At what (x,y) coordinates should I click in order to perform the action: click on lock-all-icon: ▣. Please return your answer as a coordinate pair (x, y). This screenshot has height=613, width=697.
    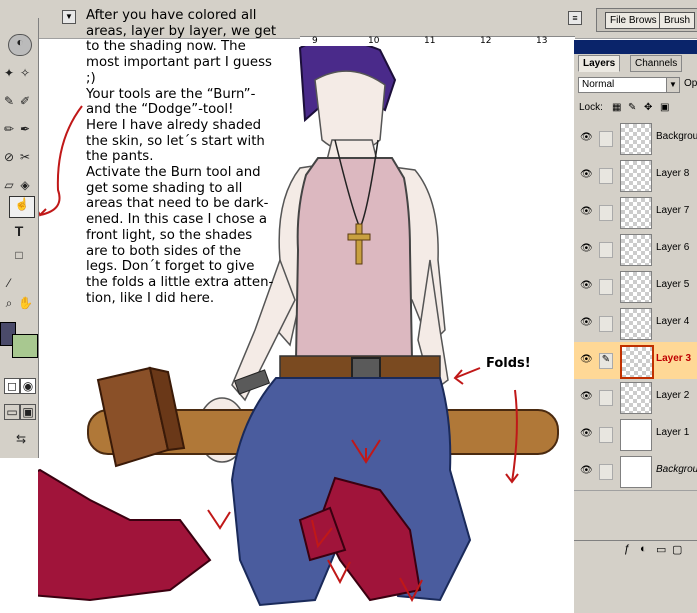
    Looking at the image, I should click on (664, 107).